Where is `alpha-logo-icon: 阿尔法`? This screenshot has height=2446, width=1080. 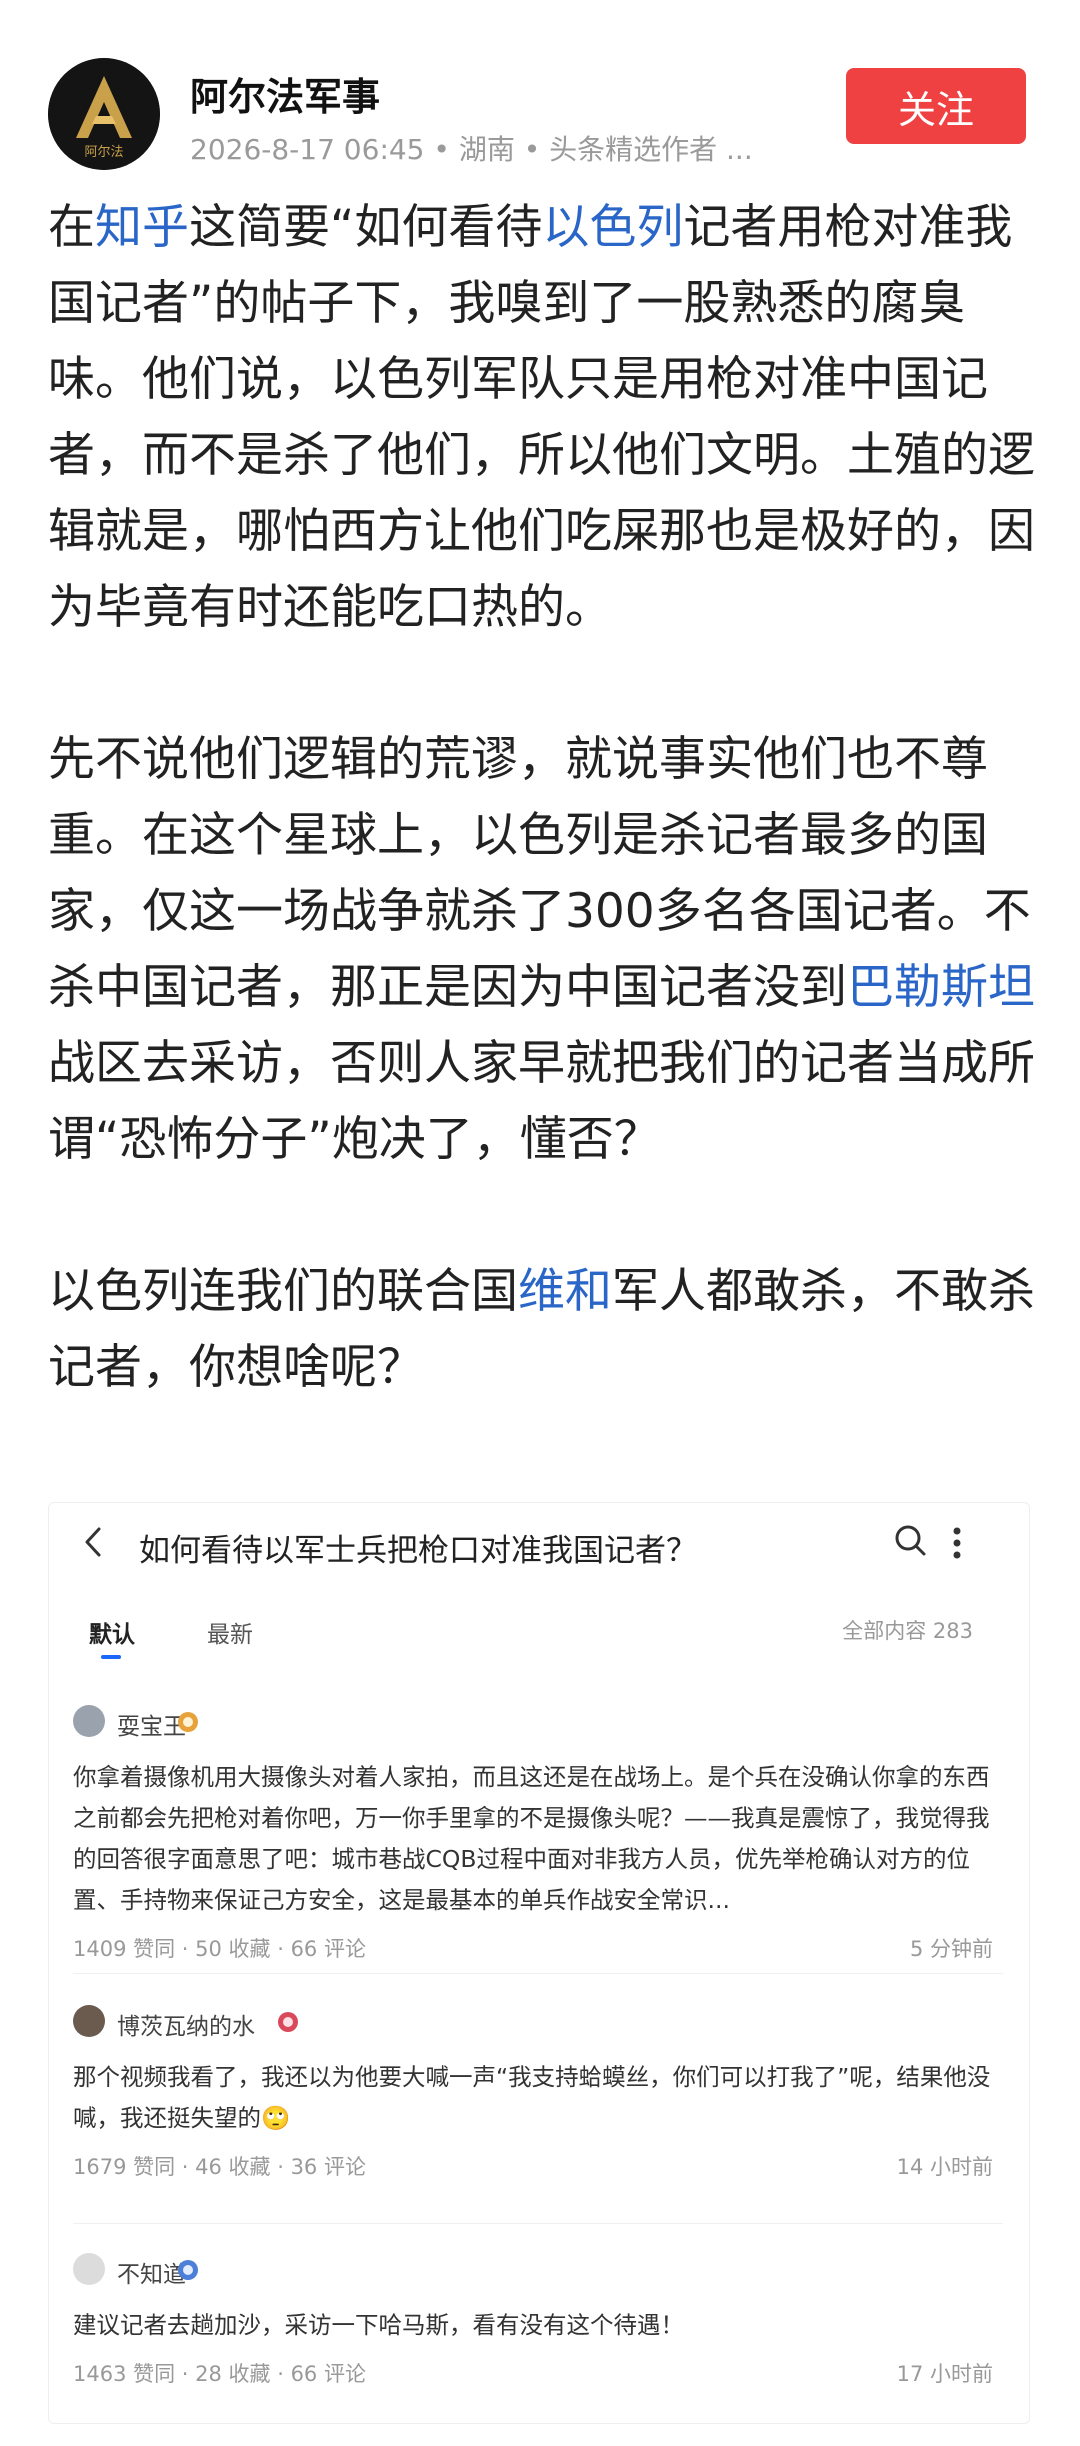 alpha-logo-icon: 阿尔法 is located at coordinates (104, 114).